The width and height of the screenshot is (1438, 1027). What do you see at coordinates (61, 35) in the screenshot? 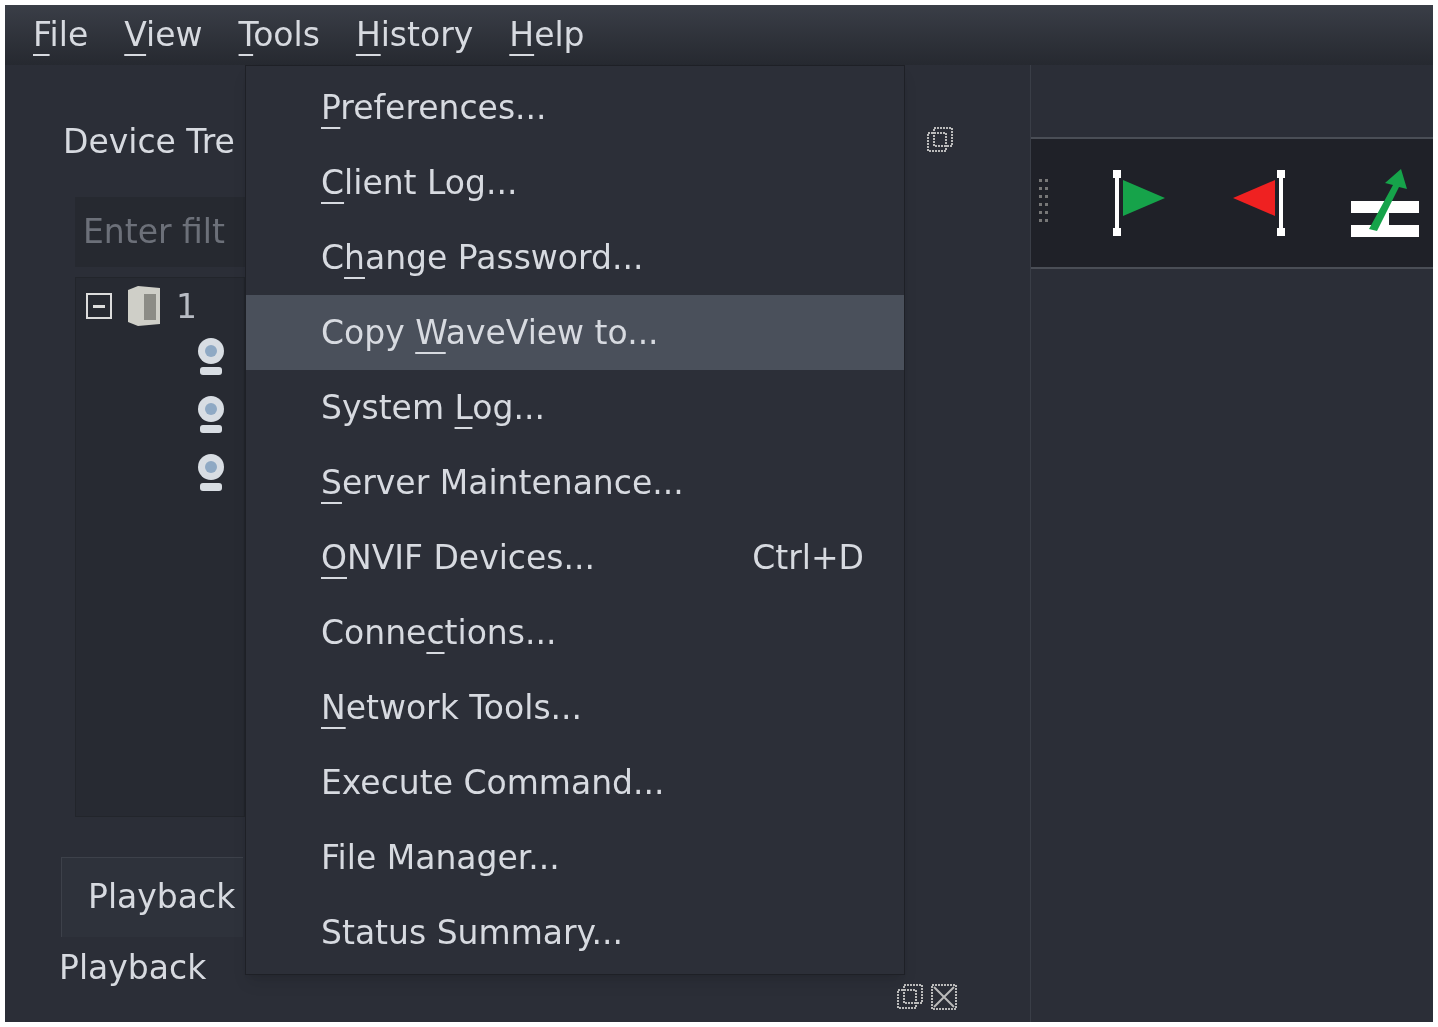
I see `menu-title: File` at bounding box center [61, 35].